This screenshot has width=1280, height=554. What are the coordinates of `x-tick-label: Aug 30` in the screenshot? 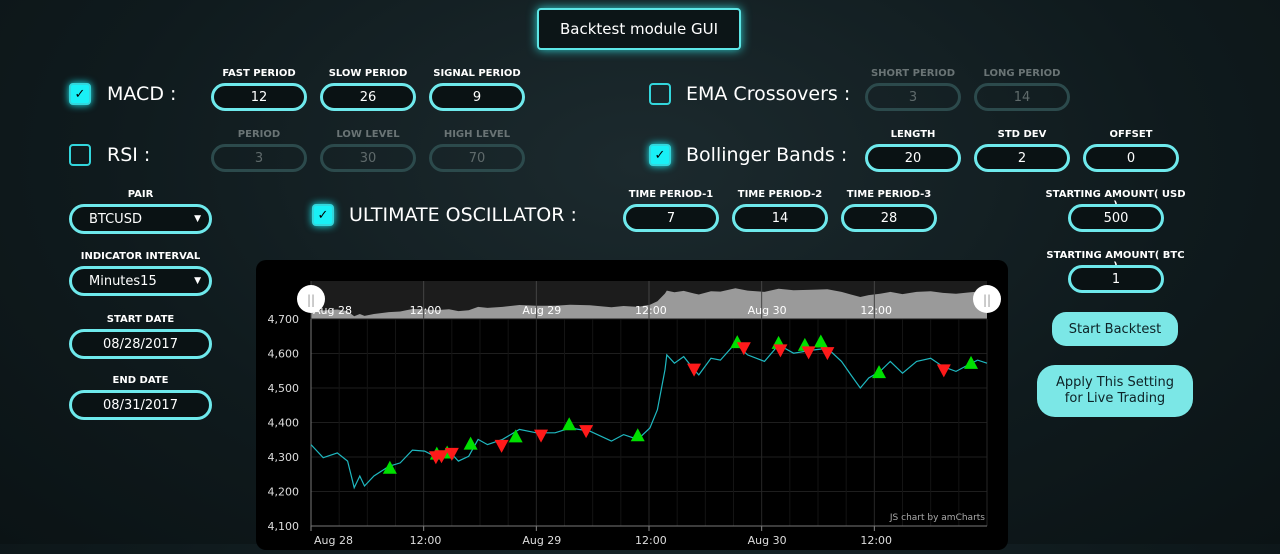 It's located at (767, 540).